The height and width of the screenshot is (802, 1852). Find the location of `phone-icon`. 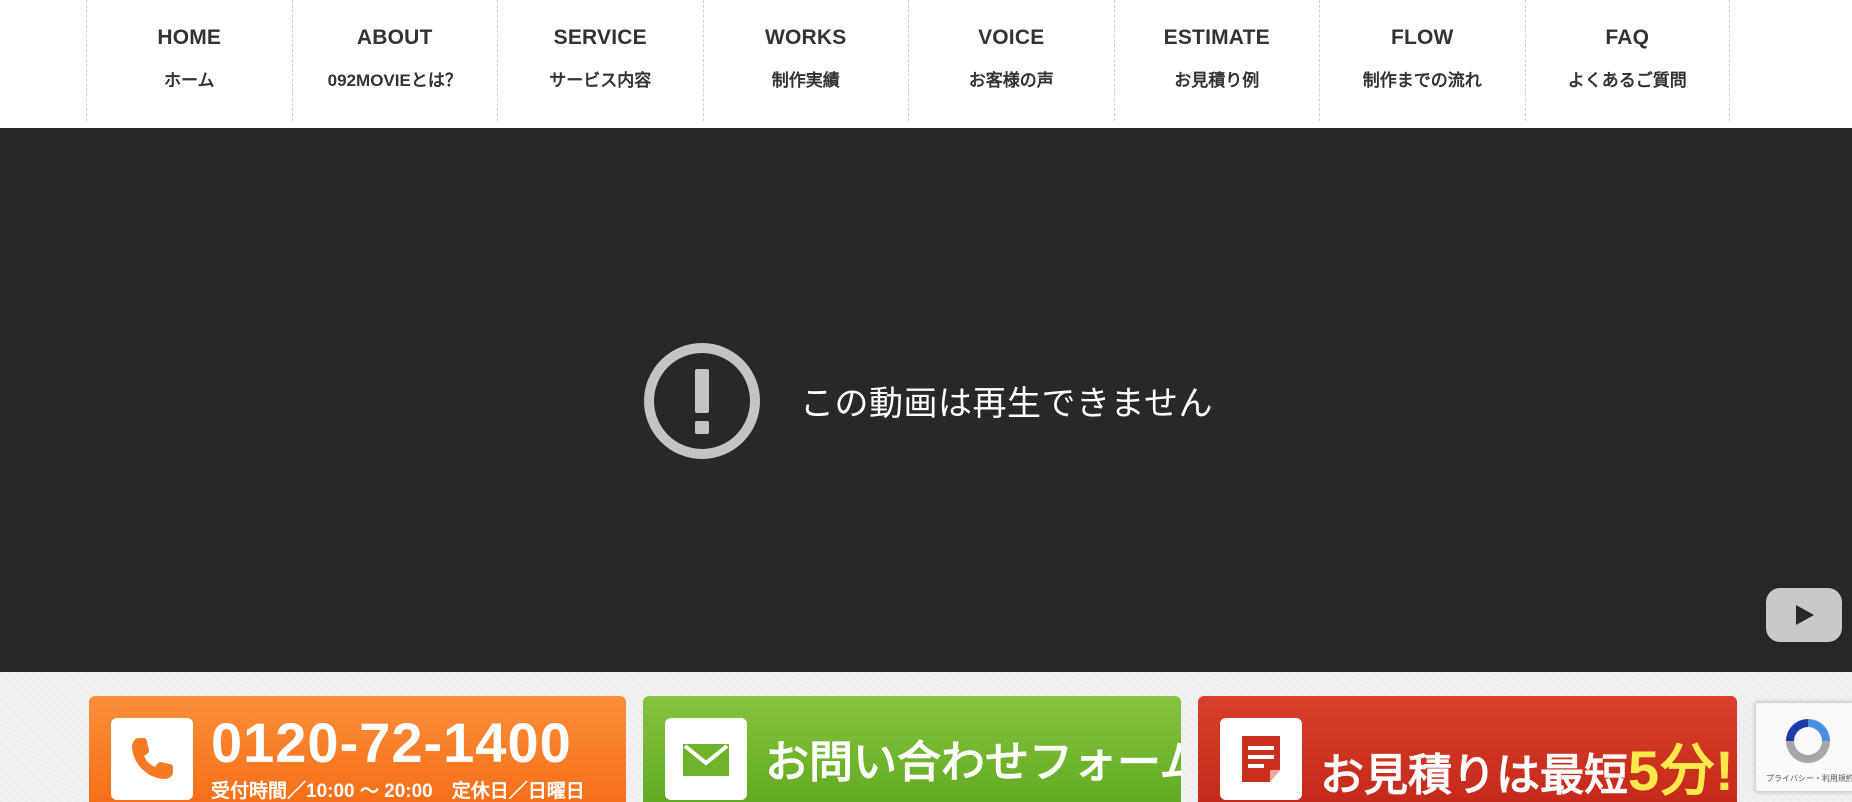

phone-icon is located at coordinates (152, 758).